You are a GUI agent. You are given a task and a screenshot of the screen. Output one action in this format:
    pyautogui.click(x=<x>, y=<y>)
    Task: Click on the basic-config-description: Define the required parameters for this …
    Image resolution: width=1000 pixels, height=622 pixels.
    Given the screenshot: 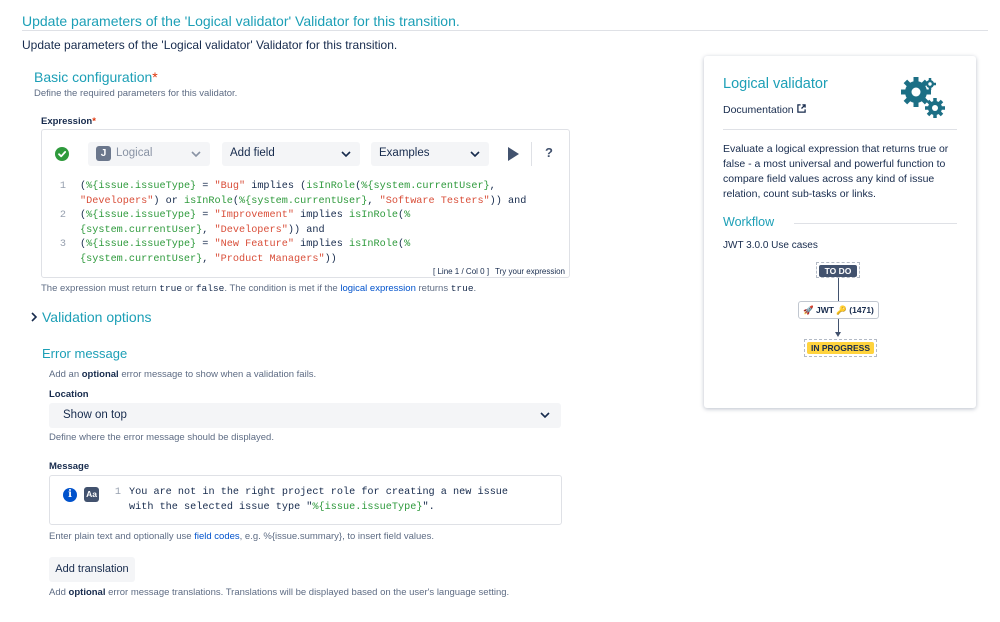 What is the action you would take?
    pyautogui.click(x=136, y=93)
    